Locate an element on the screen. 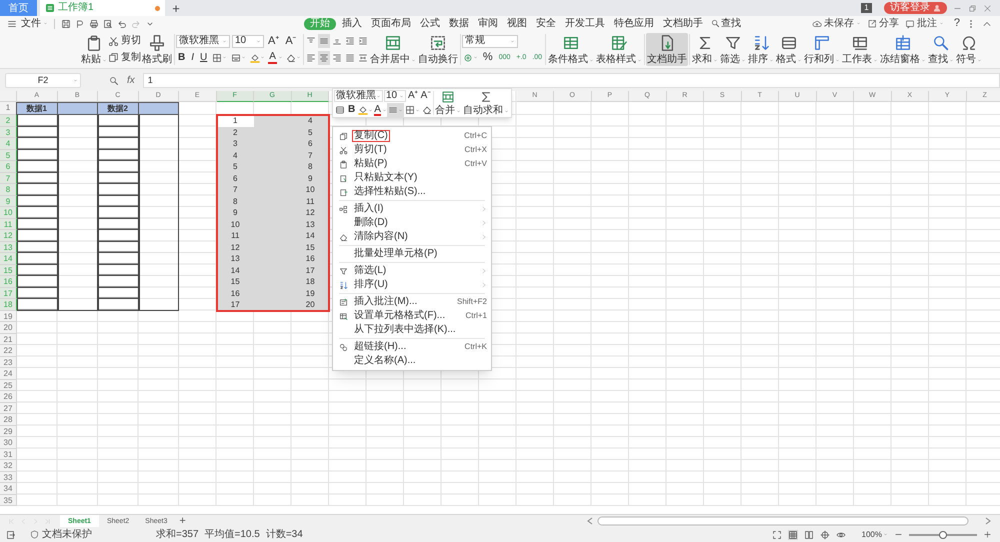 This screenshot has width=1000, height=542. cut-button: 剪切 is located at coordinates (124, 41).